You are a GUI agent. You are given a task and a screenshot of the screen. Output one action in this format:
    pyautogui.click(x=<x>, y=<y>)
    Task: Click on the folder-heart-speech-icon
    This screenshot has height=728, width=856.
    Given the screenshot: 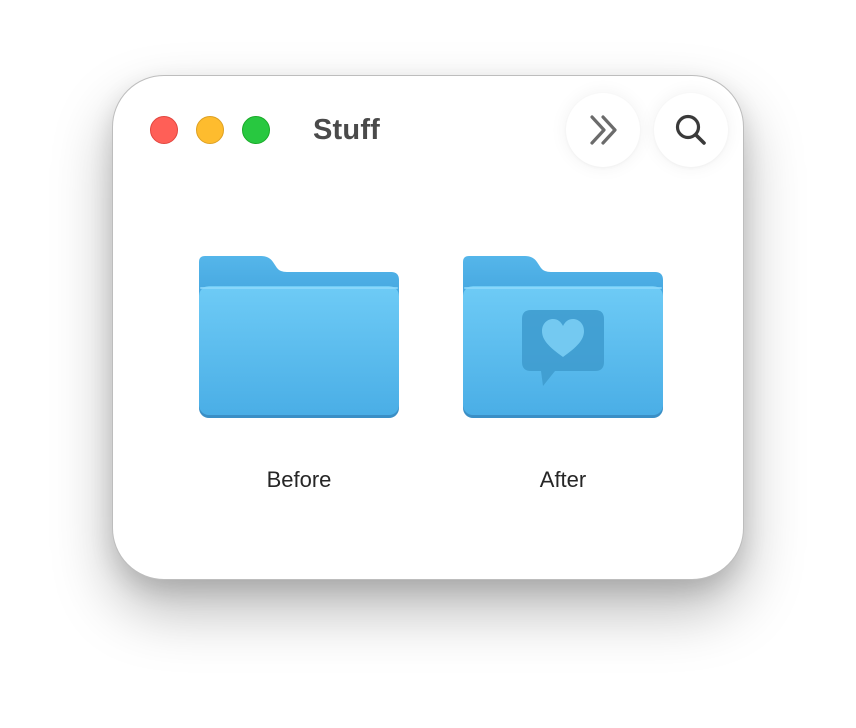 What is the action you would take?
    pyautogui.click(x=563, y=337)
    